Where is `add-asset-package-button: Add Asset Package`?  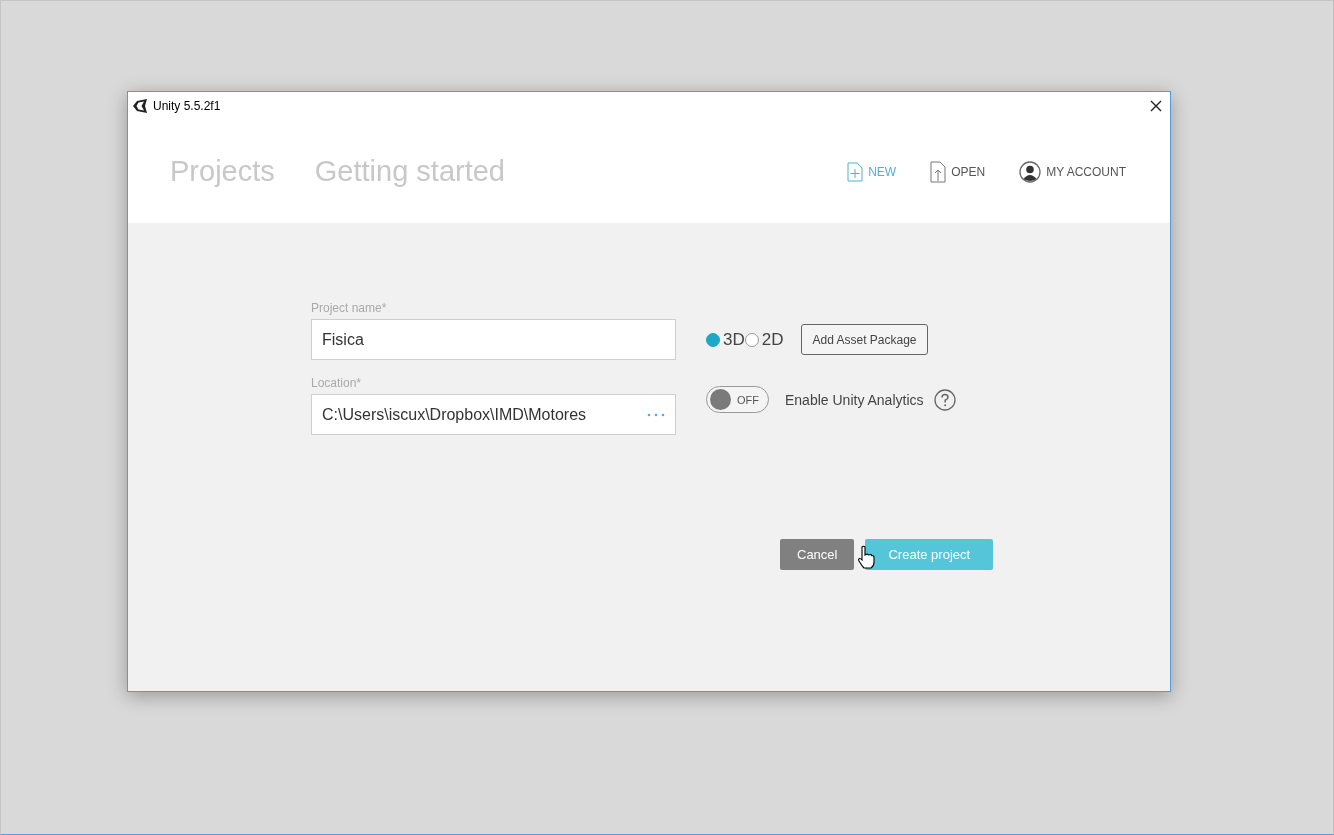 add-asset-package-button: Add Asset Package is located at coordinates (864, 339).